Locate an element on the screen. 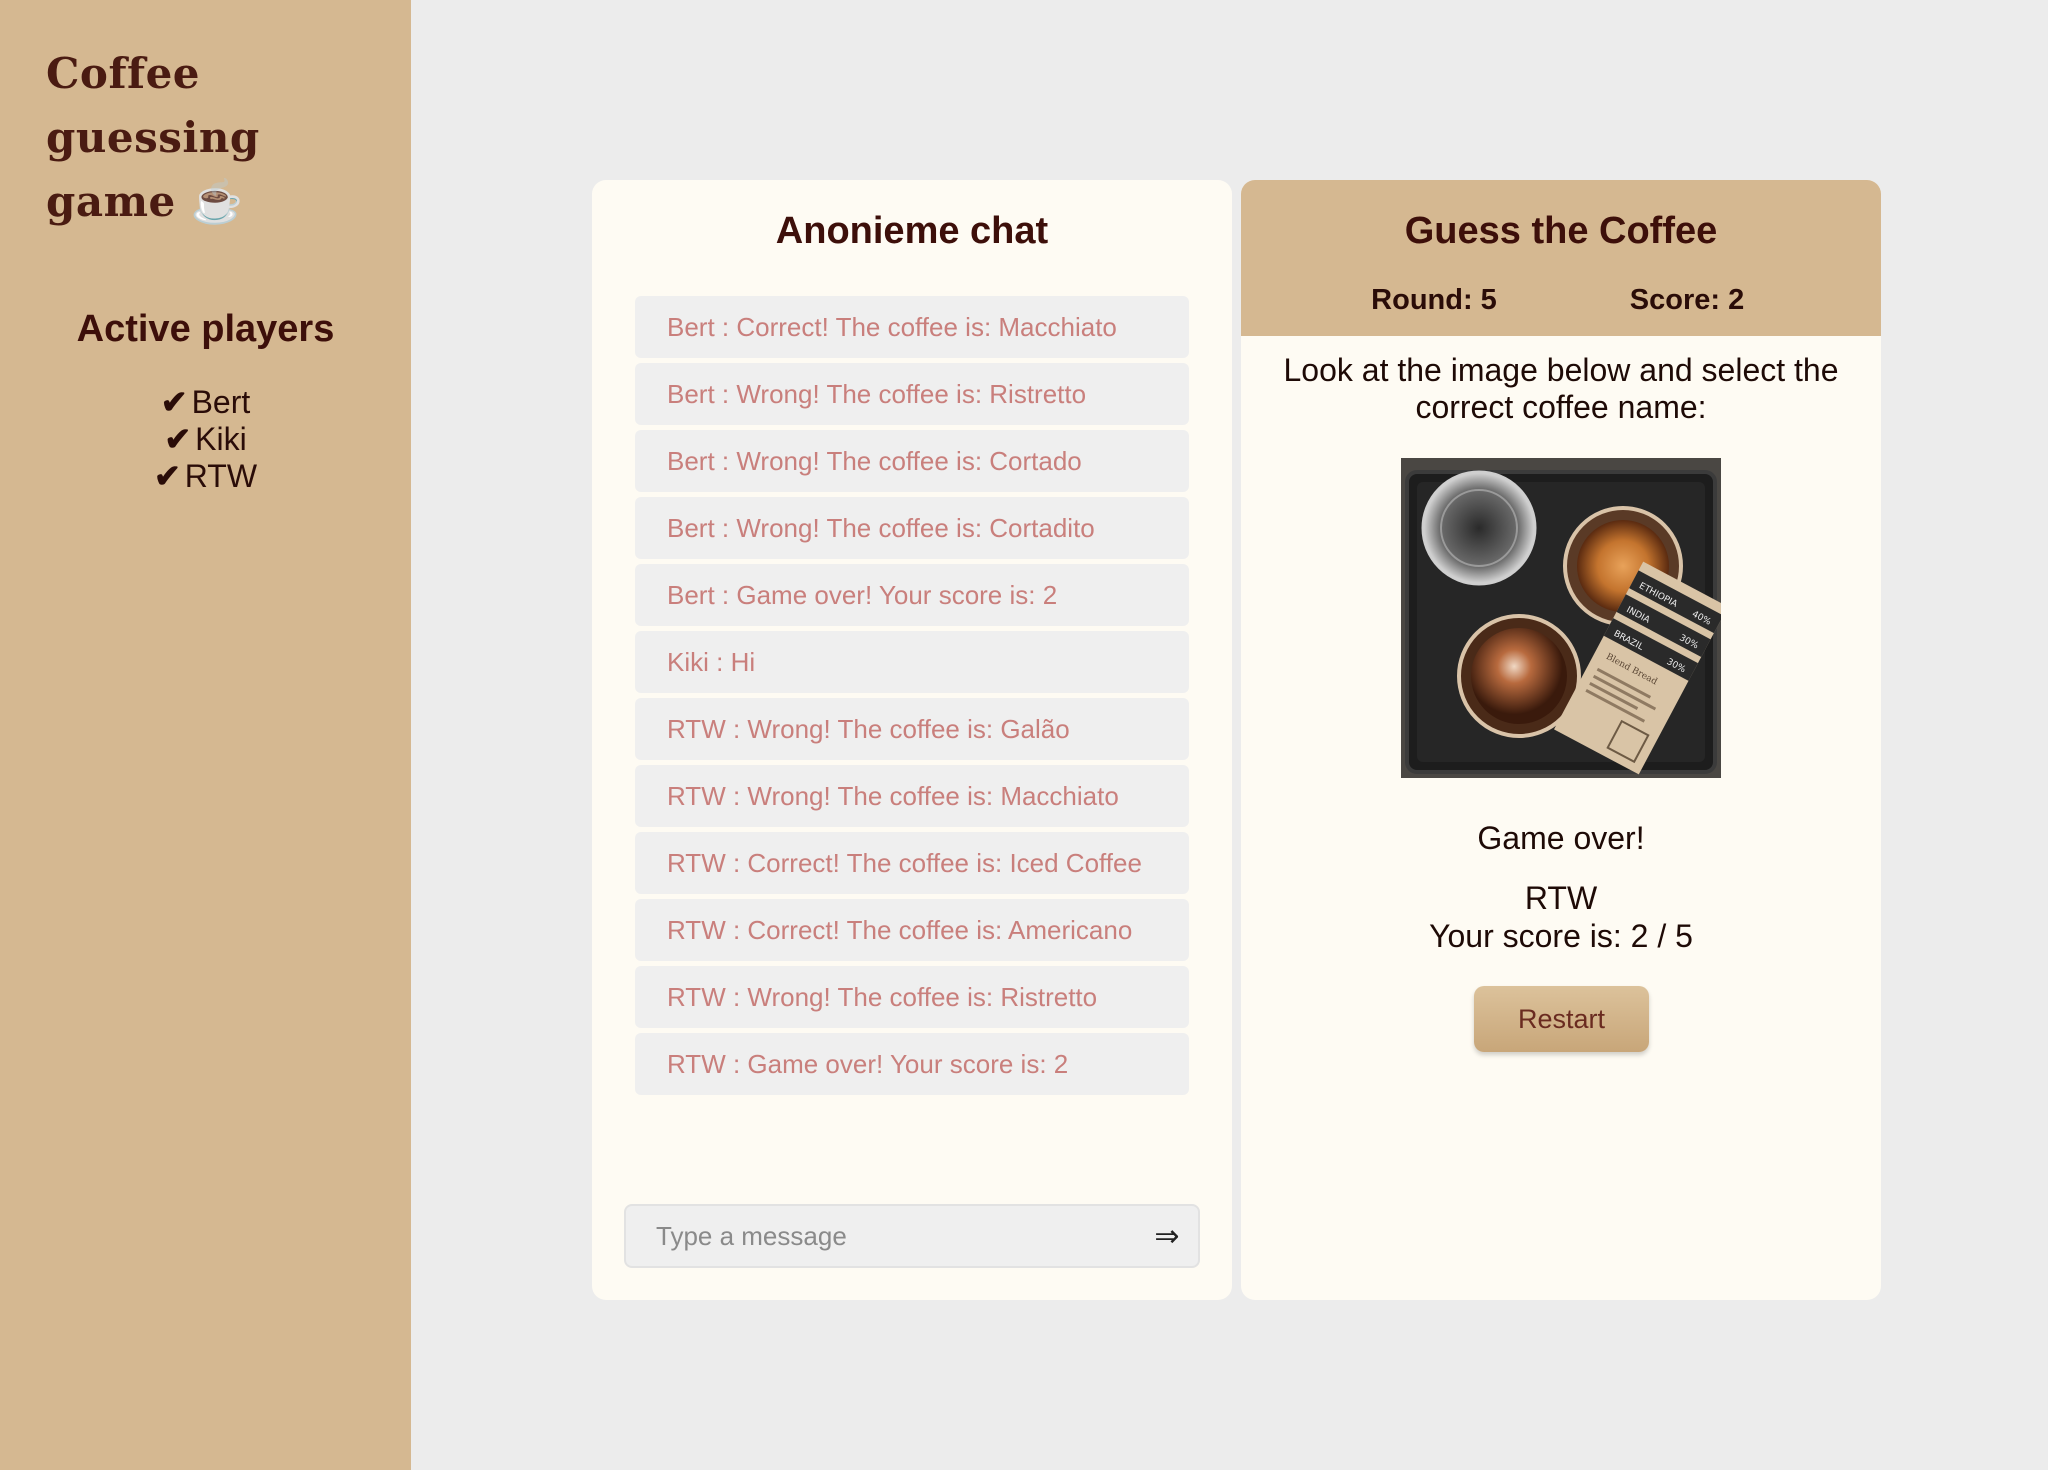 This screenshot has height=1470, width=2048. player-name: RTW is located at coordinates (221, 476).